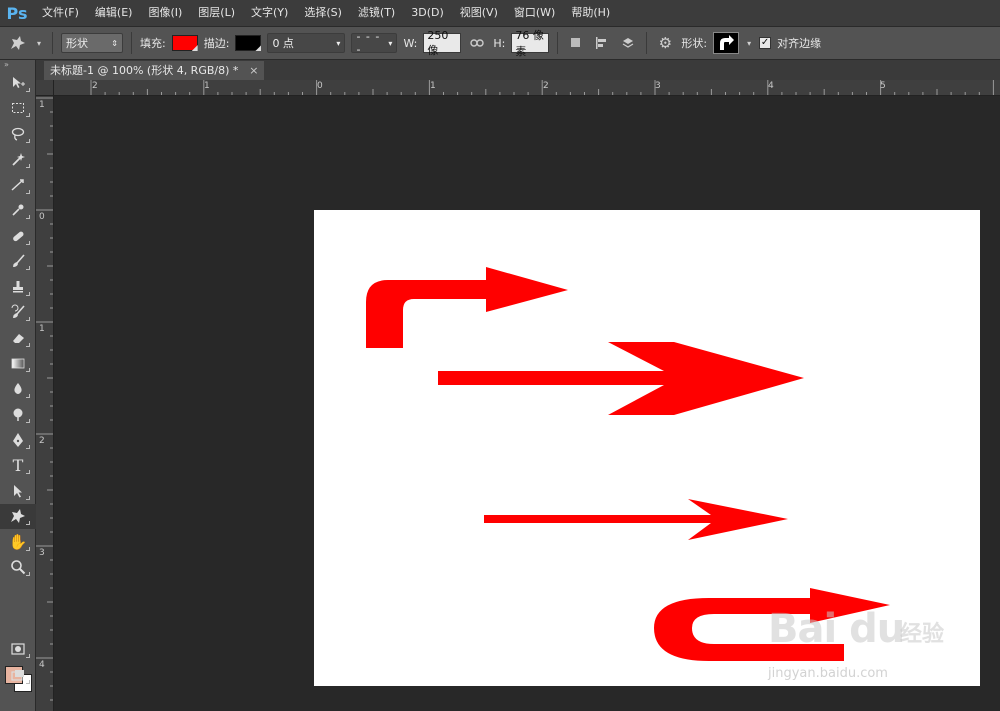  What do you see at coordinates (18, 236) in the screenshot?
I see `healing-brush-tool-icon` at bounding box center [18, 236].